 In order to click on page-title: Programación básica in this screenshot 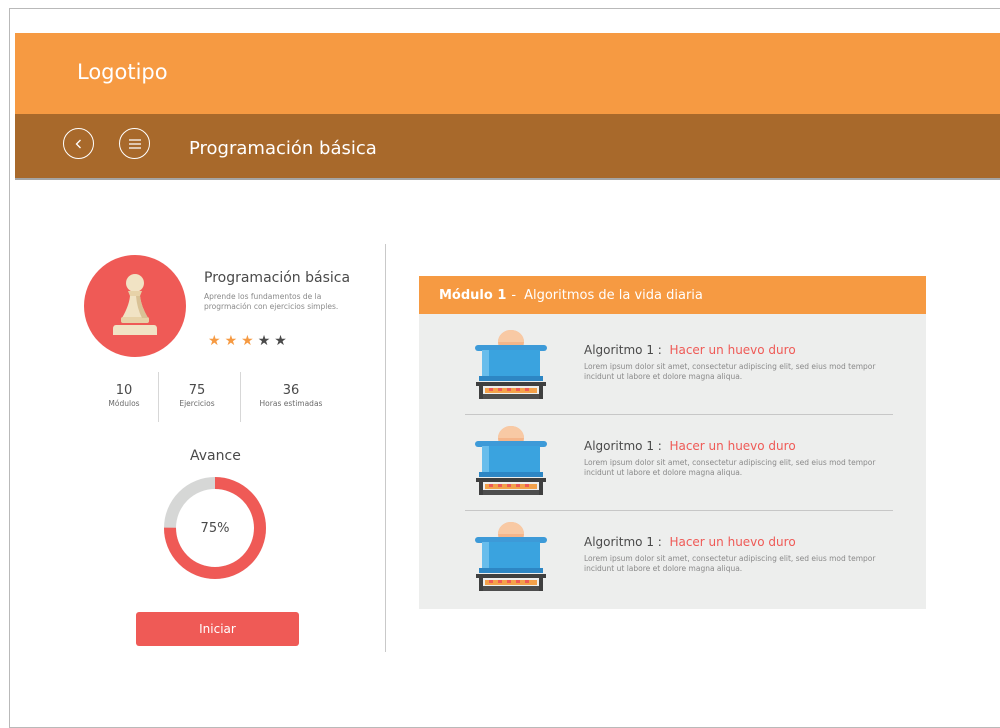, I will do `click(283, 148)`.